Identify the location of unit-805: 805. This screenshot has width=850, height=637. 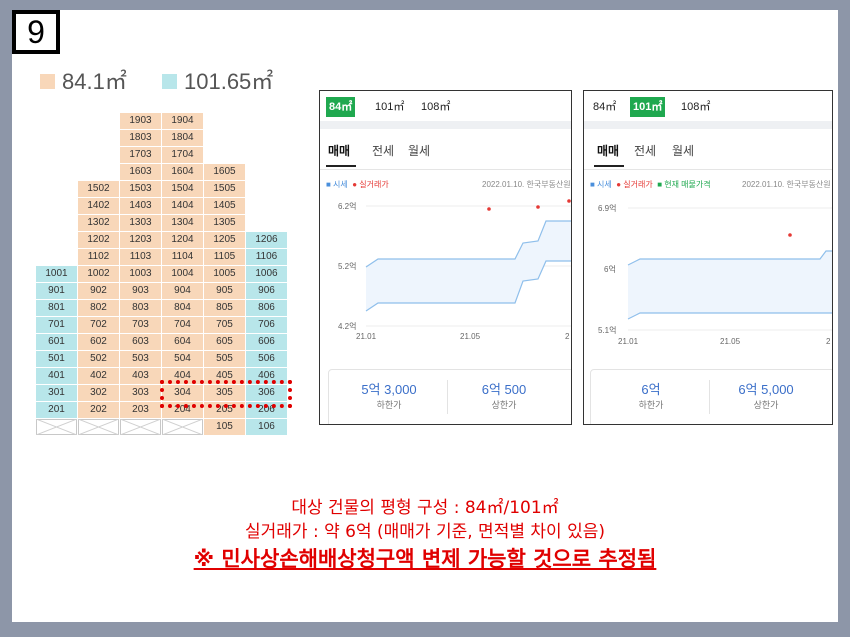
(224, 308).